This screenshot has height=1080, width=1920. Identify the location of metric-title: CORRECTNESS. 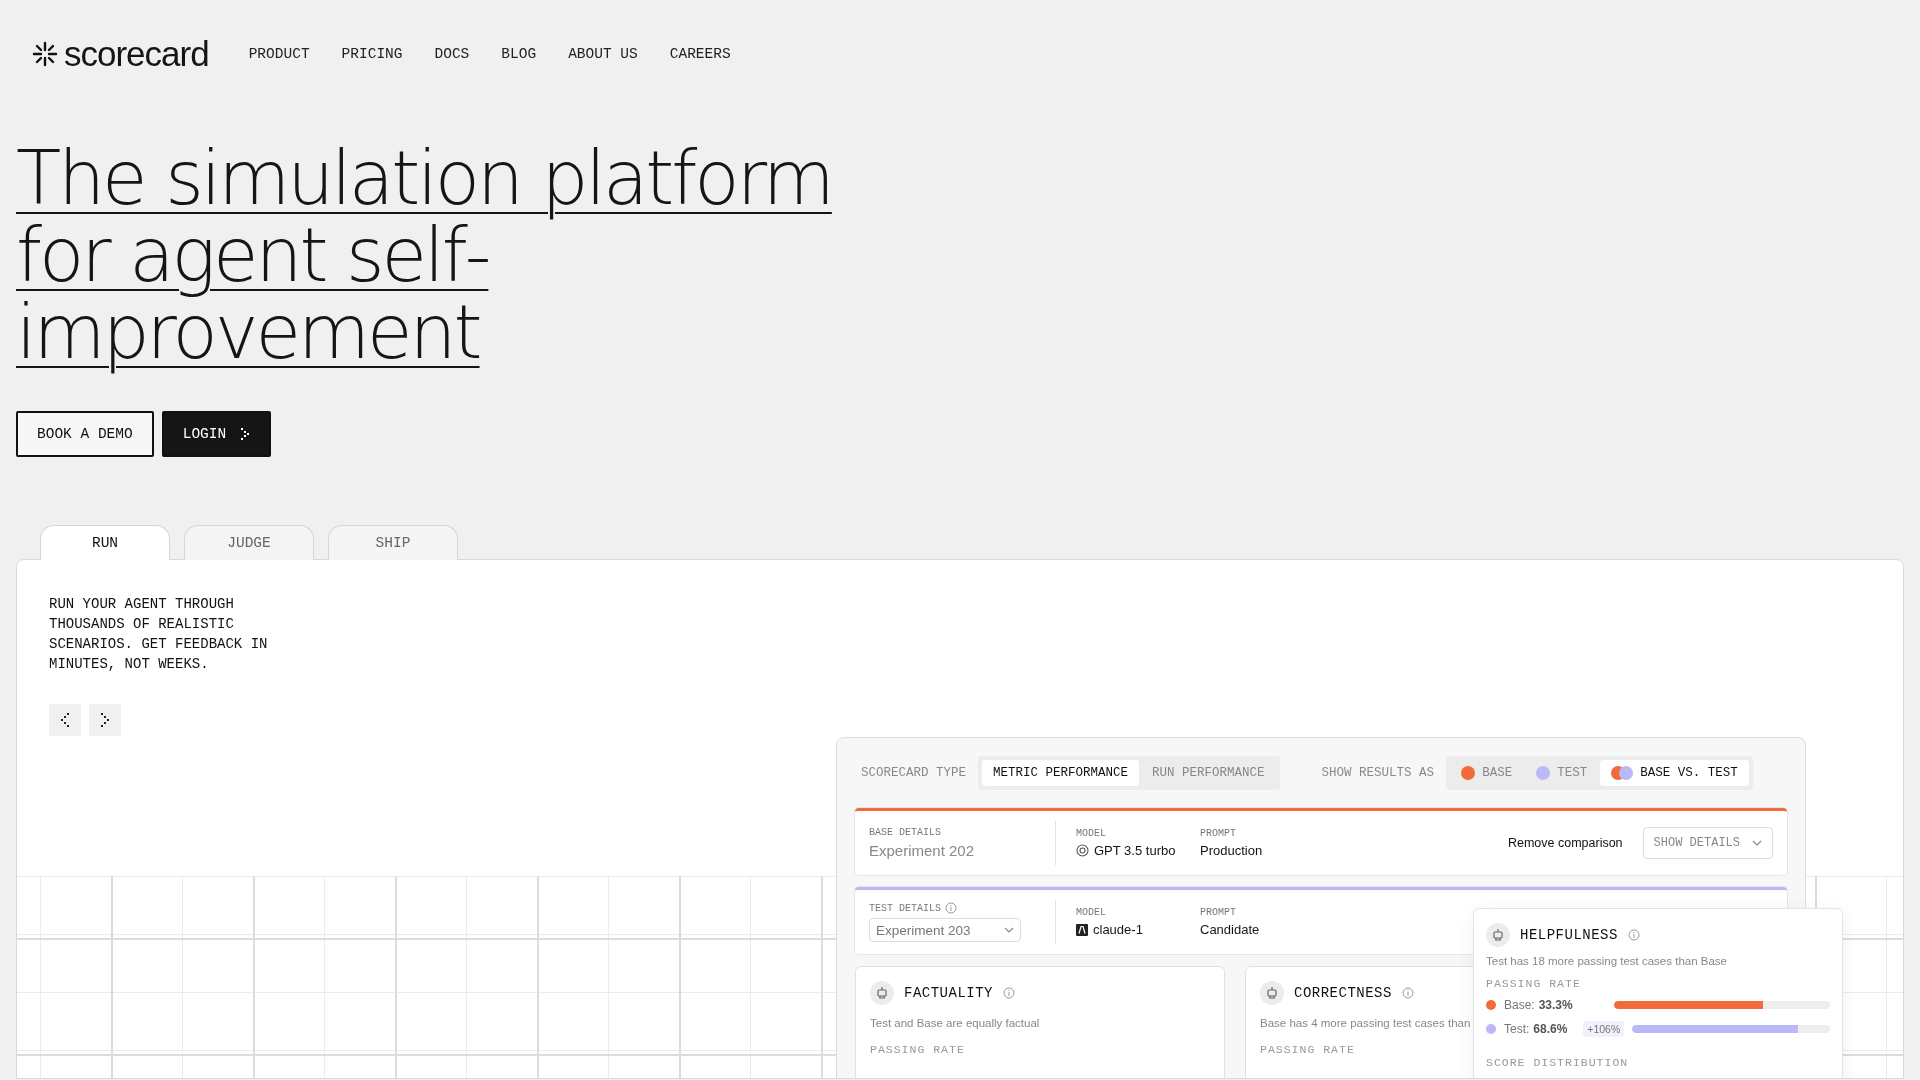
(1343, 993).